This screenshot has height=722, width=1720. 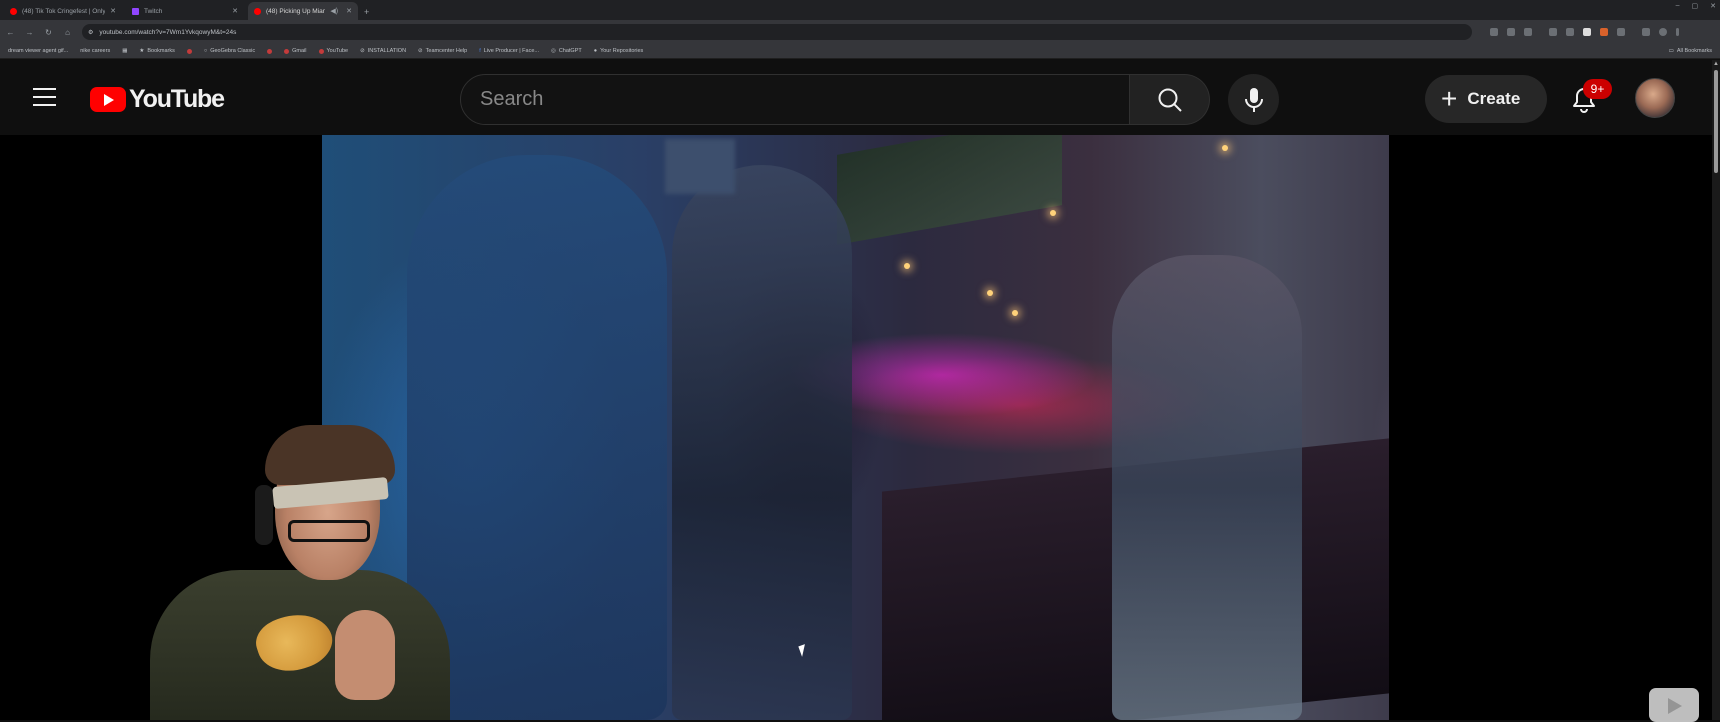 I want to click on scroll-up-arrow-icon: ▲, so click(x=1716, y=64).